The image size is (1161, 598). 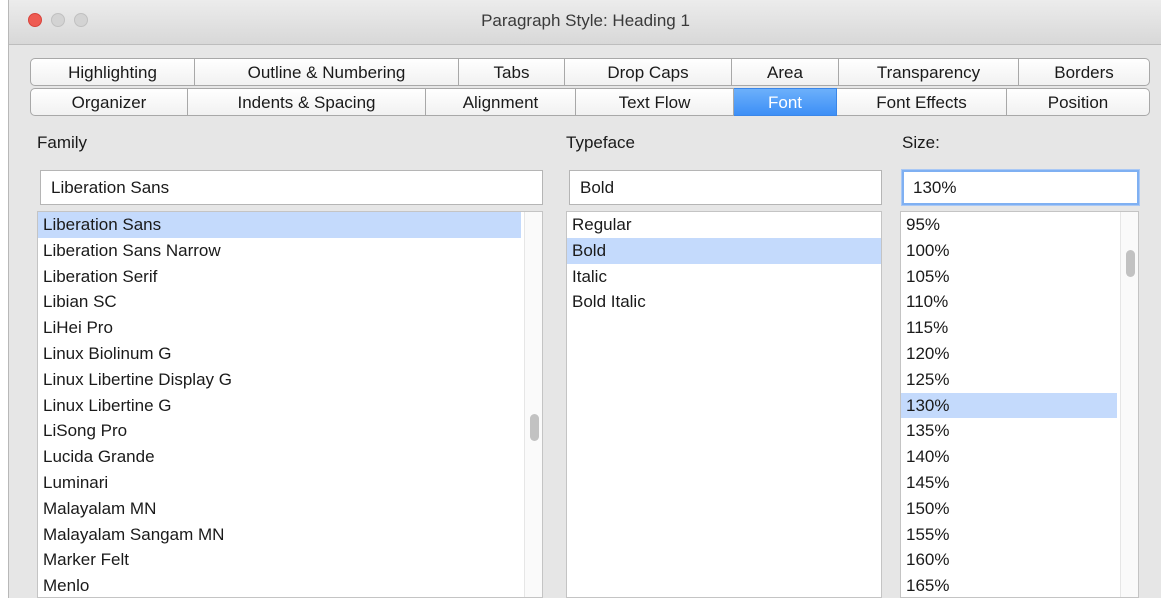 I want to click on size-list-item: 120%, so click(x=1019, y=354).